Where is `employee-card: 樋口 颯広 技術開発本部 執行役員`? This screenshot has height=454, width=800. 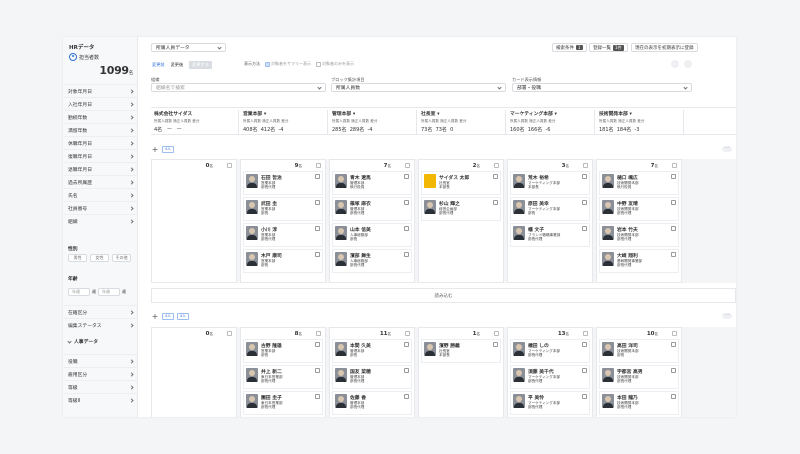 employee-card: 樋口 颯広 技術開発本部 執行役員 is located at coordinates (639, 183).